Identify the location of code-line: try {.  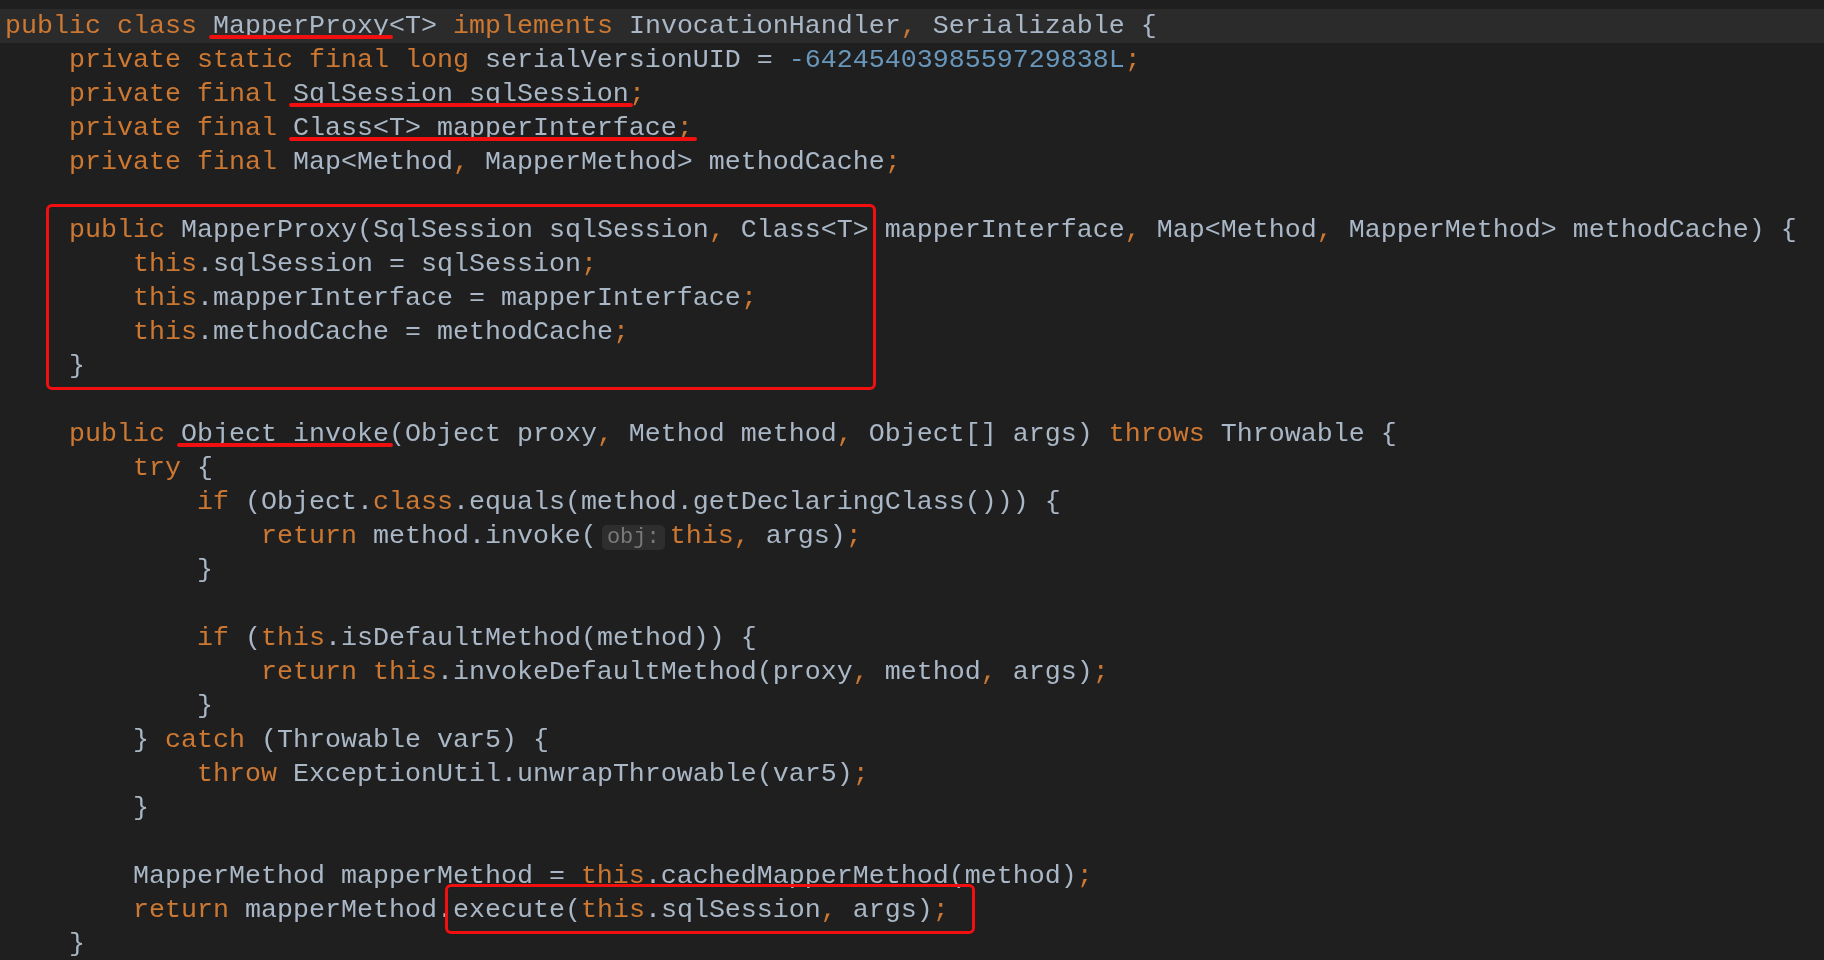
(172, 468).